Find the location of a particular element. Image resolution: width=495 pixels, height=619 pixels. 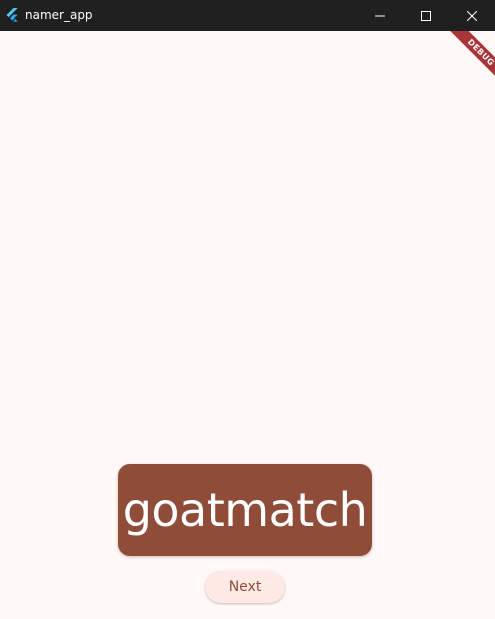

window-title: namer_app is located at coordinates (59, 15).